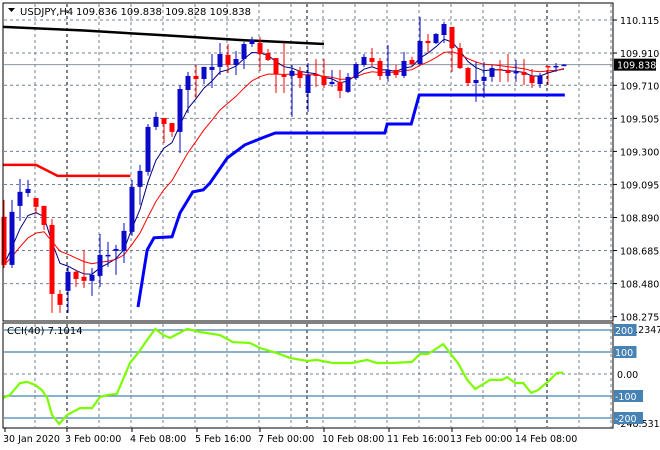 Image resolution: width=660 pixels, height=450 pixels. What do you see at coordinates (639, 218) in the screenshot?
I see `price-tick-label: 108.890` at bounding box center [639, 218].